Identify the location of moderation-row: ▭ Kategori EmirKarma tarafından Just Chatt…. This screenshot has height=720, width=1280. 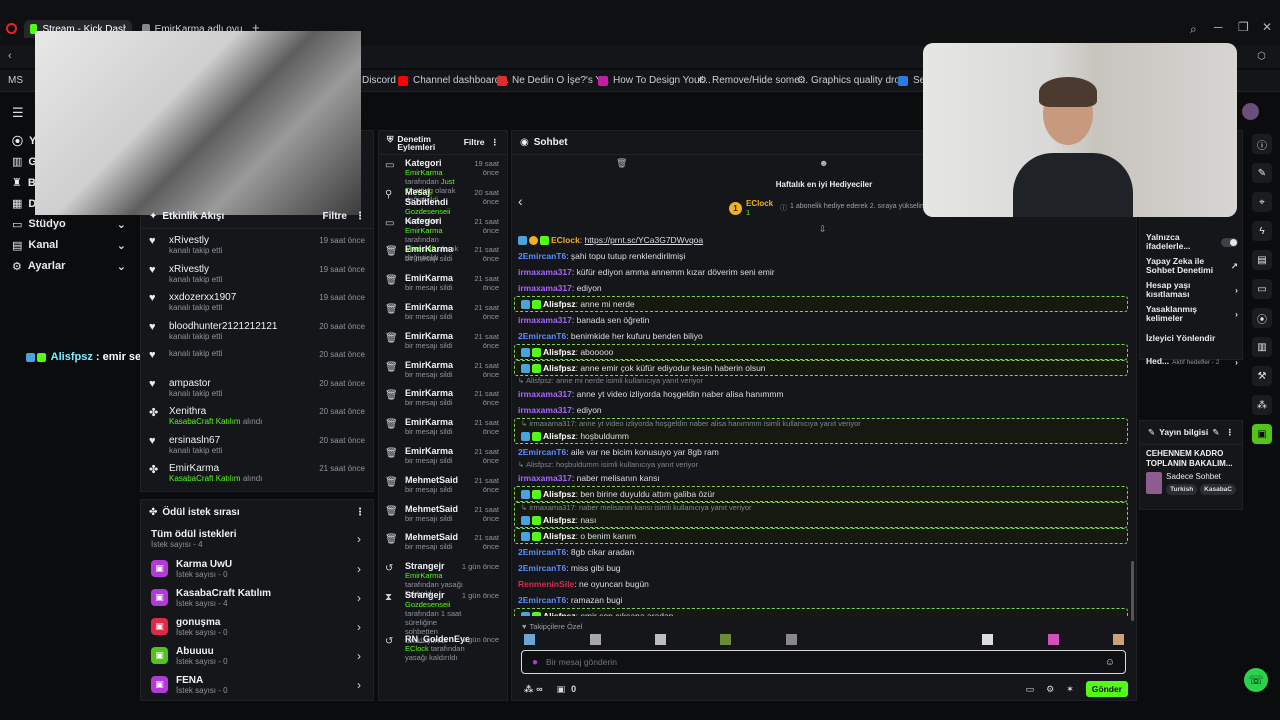
(443, 179).